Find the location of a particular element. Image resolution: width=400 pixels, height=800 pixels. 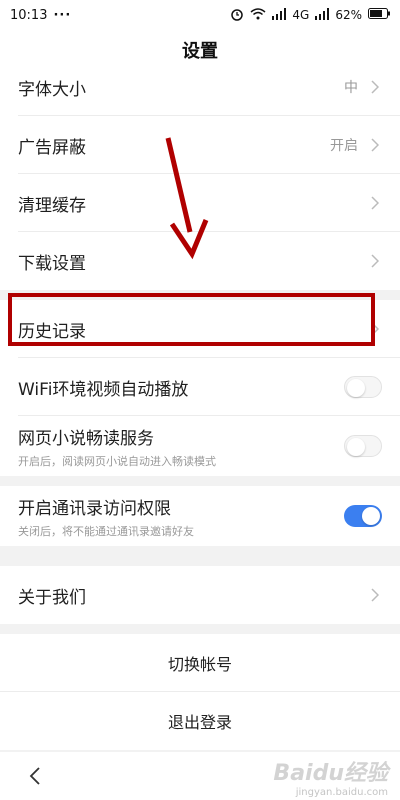

setting-contacts-access: 开启通讯录访问权限 关闭后，将不能通过通讯录邀请好友 is located at coordinates (200, 516).